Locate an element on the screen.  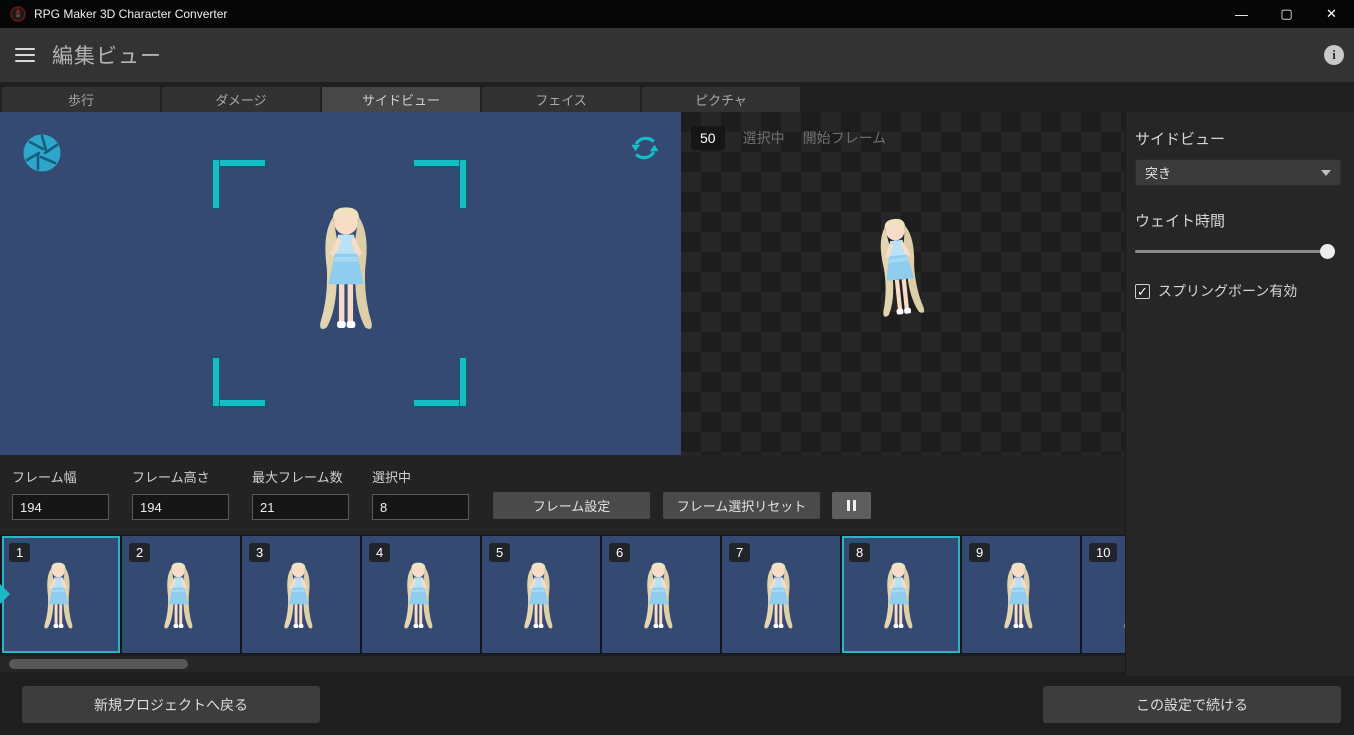
titlebar: RPG Maker 3D Character Converter — ▢ ✕ is located at coordinates (677, 14).